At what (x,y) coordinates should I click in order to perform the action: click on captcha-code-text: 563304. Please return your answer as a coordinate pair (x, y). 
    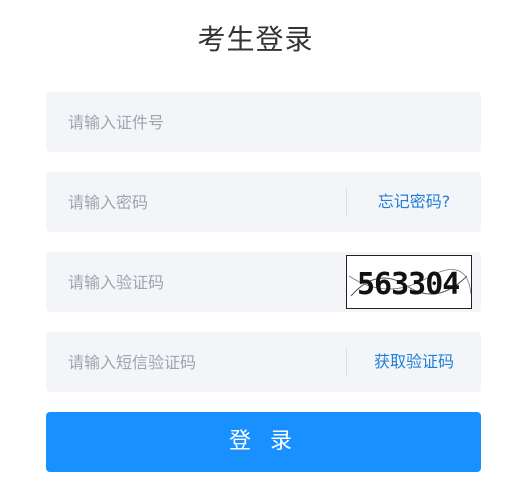
    Looking at the image, I should click on (408, 284).